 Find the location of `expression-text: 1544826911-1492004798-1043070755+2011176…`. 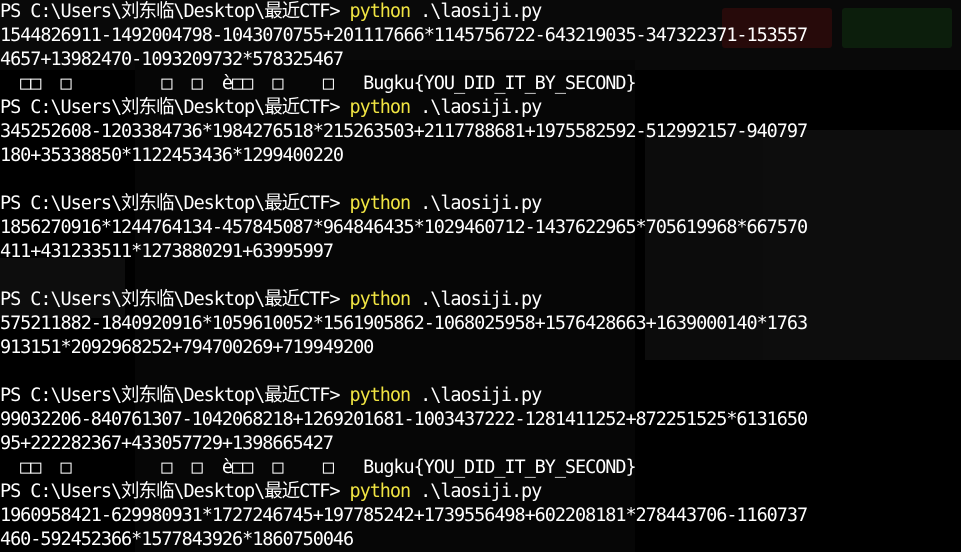

expression-text: 1544826911-1492004798-1043070755+2011176… is located at coordinates (404, 35).